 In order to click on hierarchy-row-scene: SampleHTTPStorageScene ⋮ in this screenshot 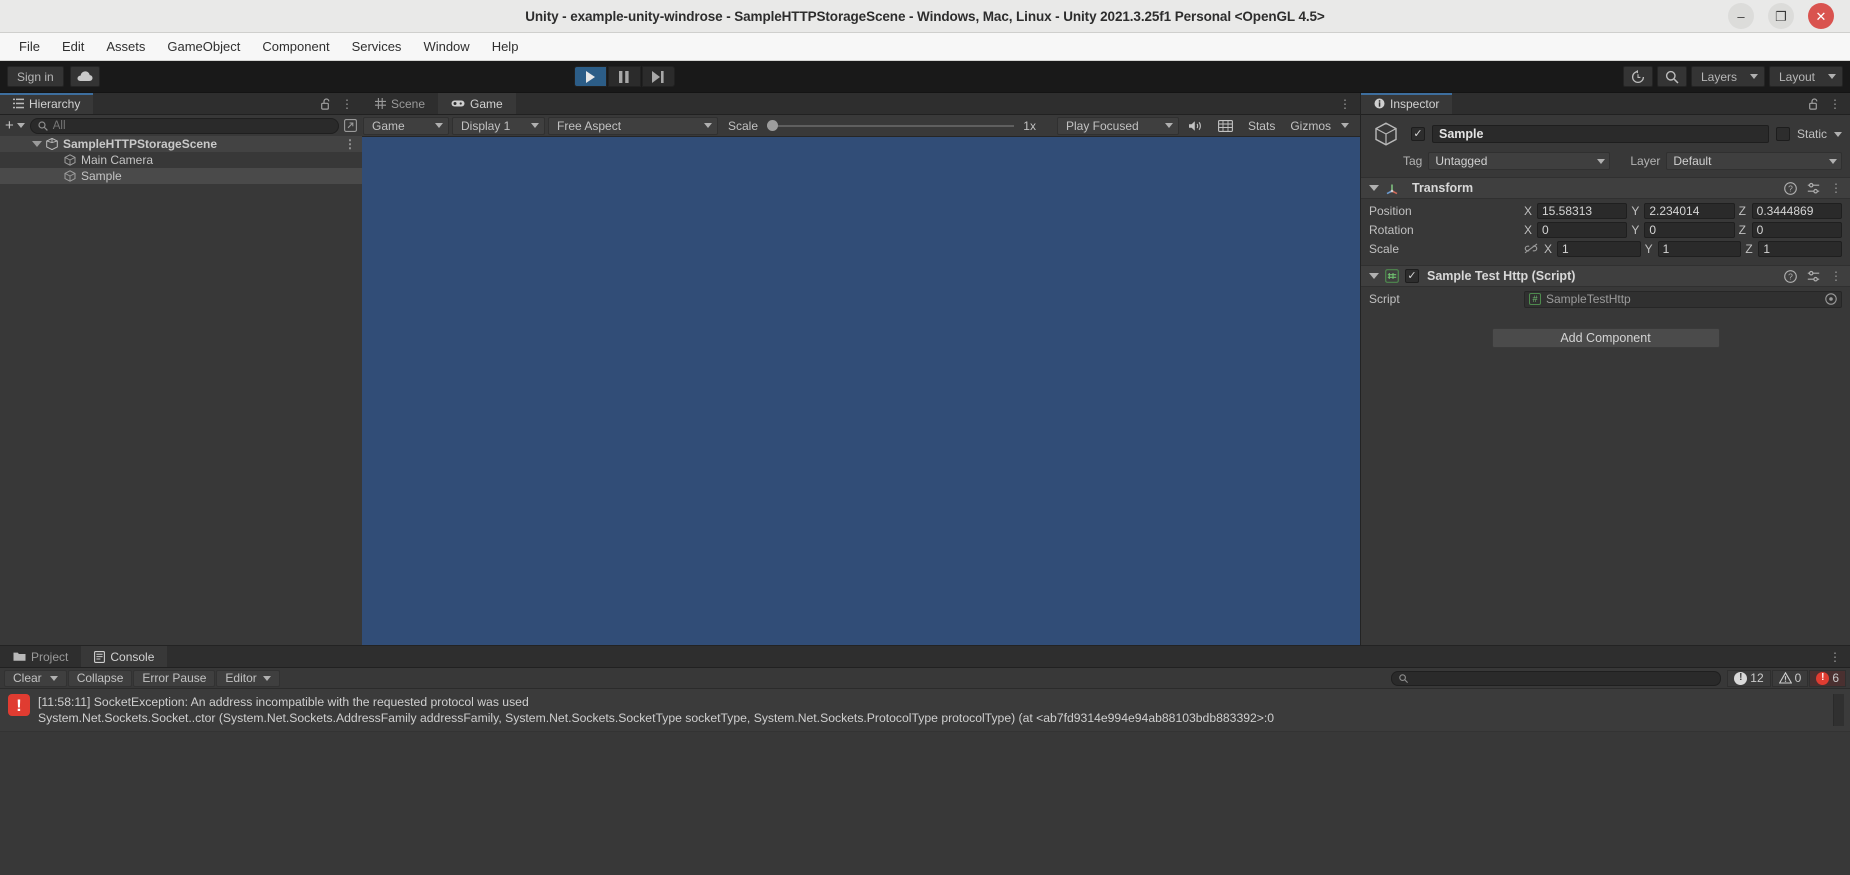, I will do `click(181, 144)`.